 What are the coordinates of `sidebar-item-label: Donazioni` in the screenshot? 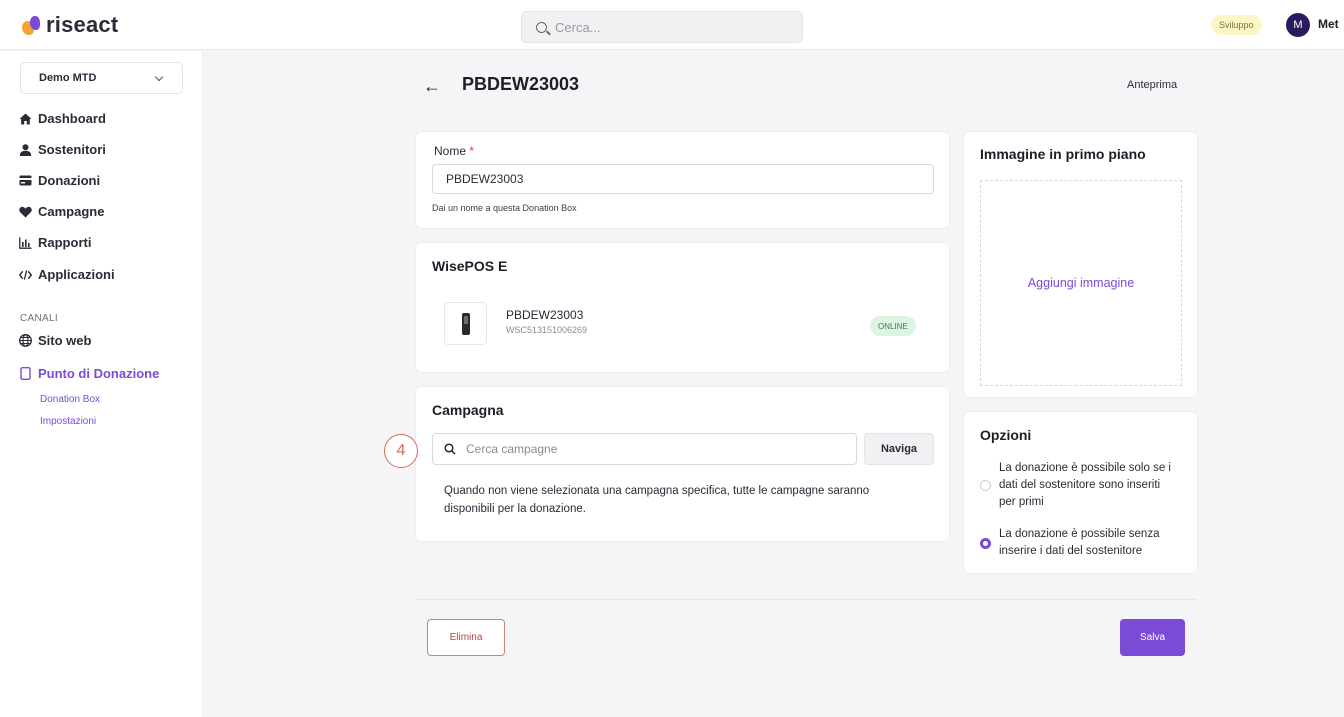 It's located at (69, 180).